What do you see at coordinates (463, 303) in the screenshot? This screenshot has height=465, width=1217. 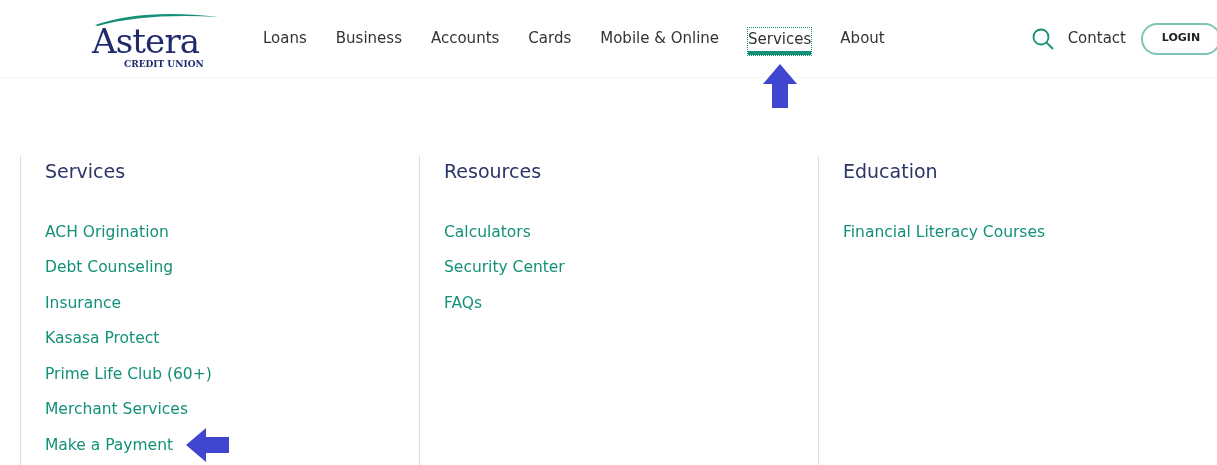 I see `menu-link: FAQs` at bounding box center [463, 303].